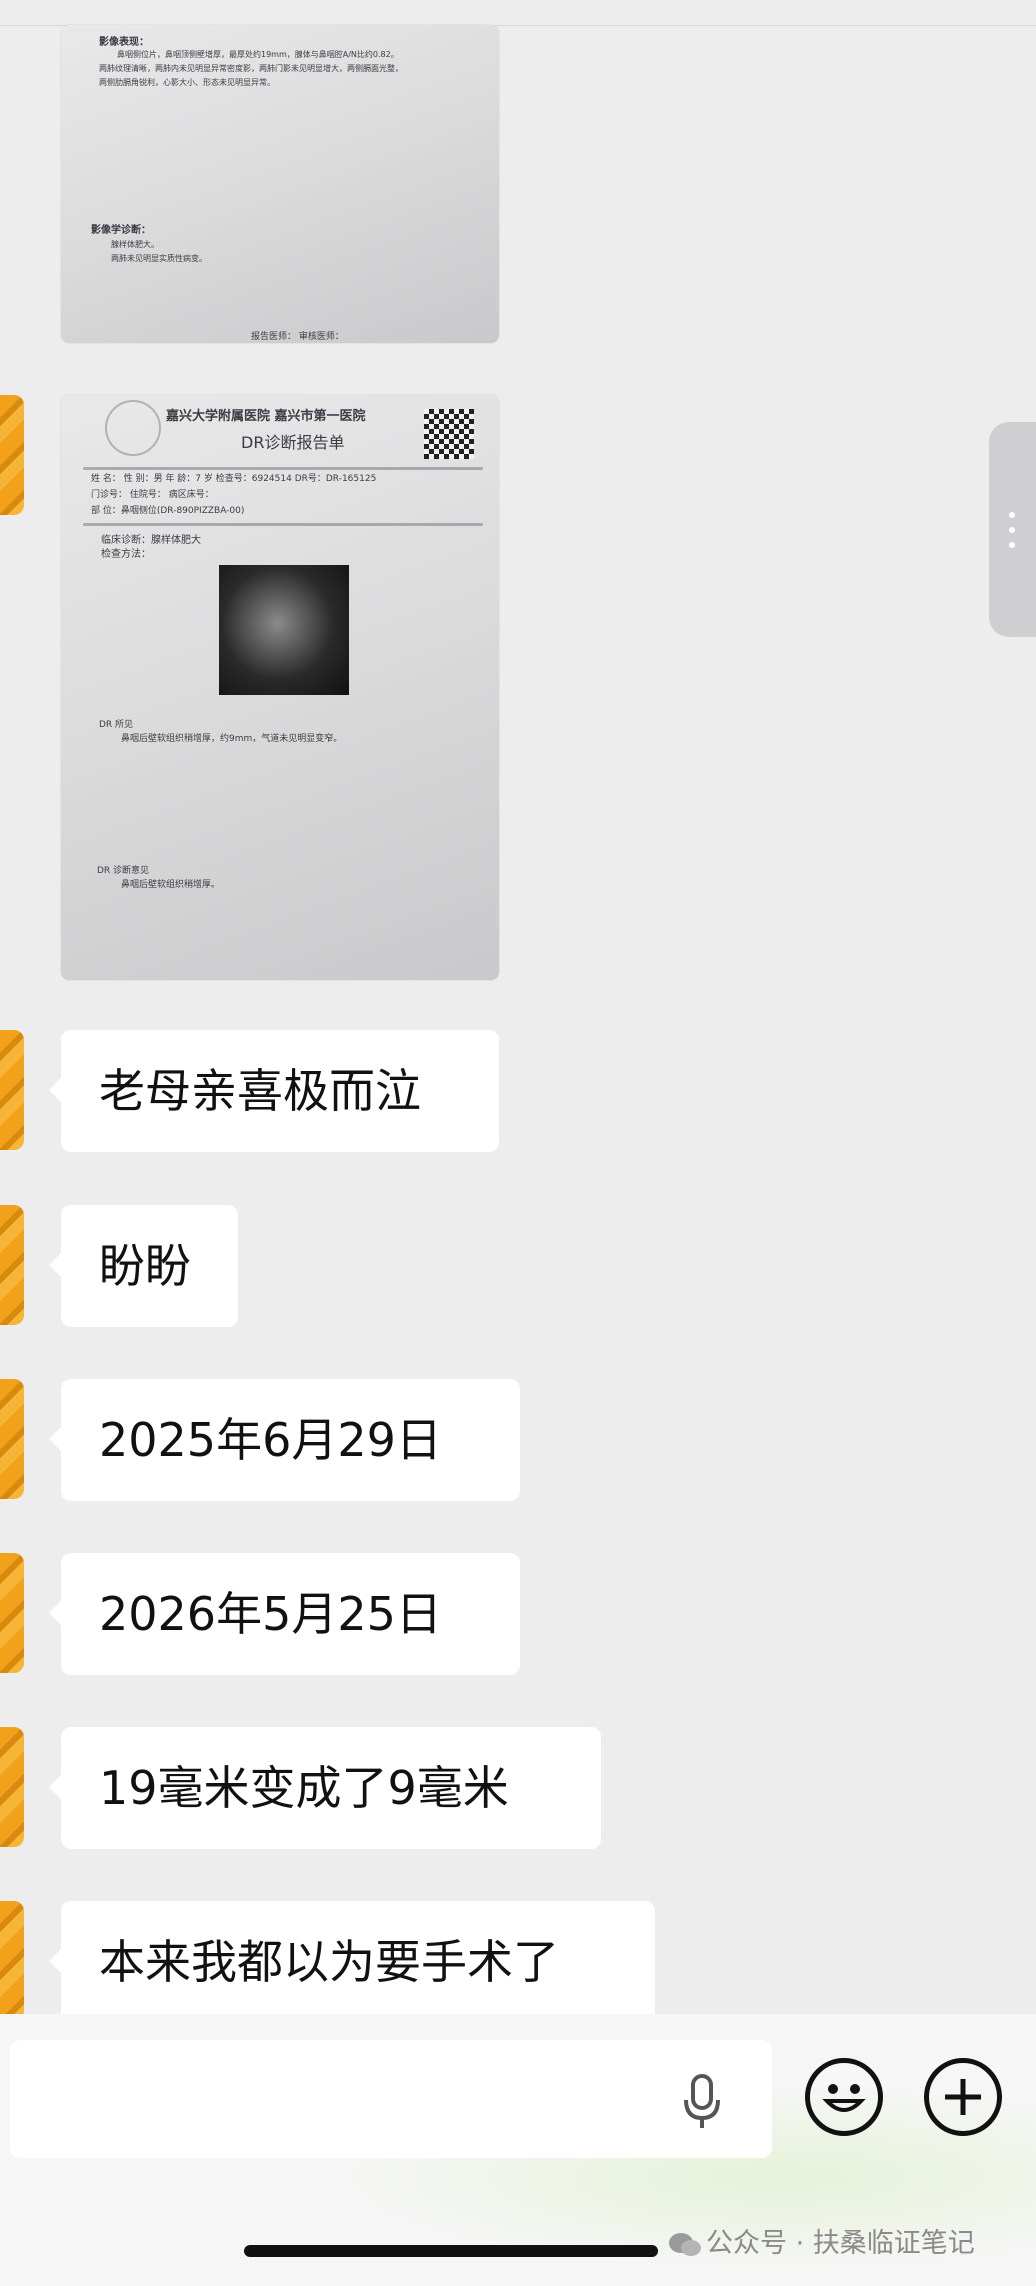 The height and width of the screenshot is (2286, 1036). What do you see at coordinates (352, 1962) in the screenshot?
I see `message-bubble: 本来我都以为要手术了` at bounding box center [352, 1962].